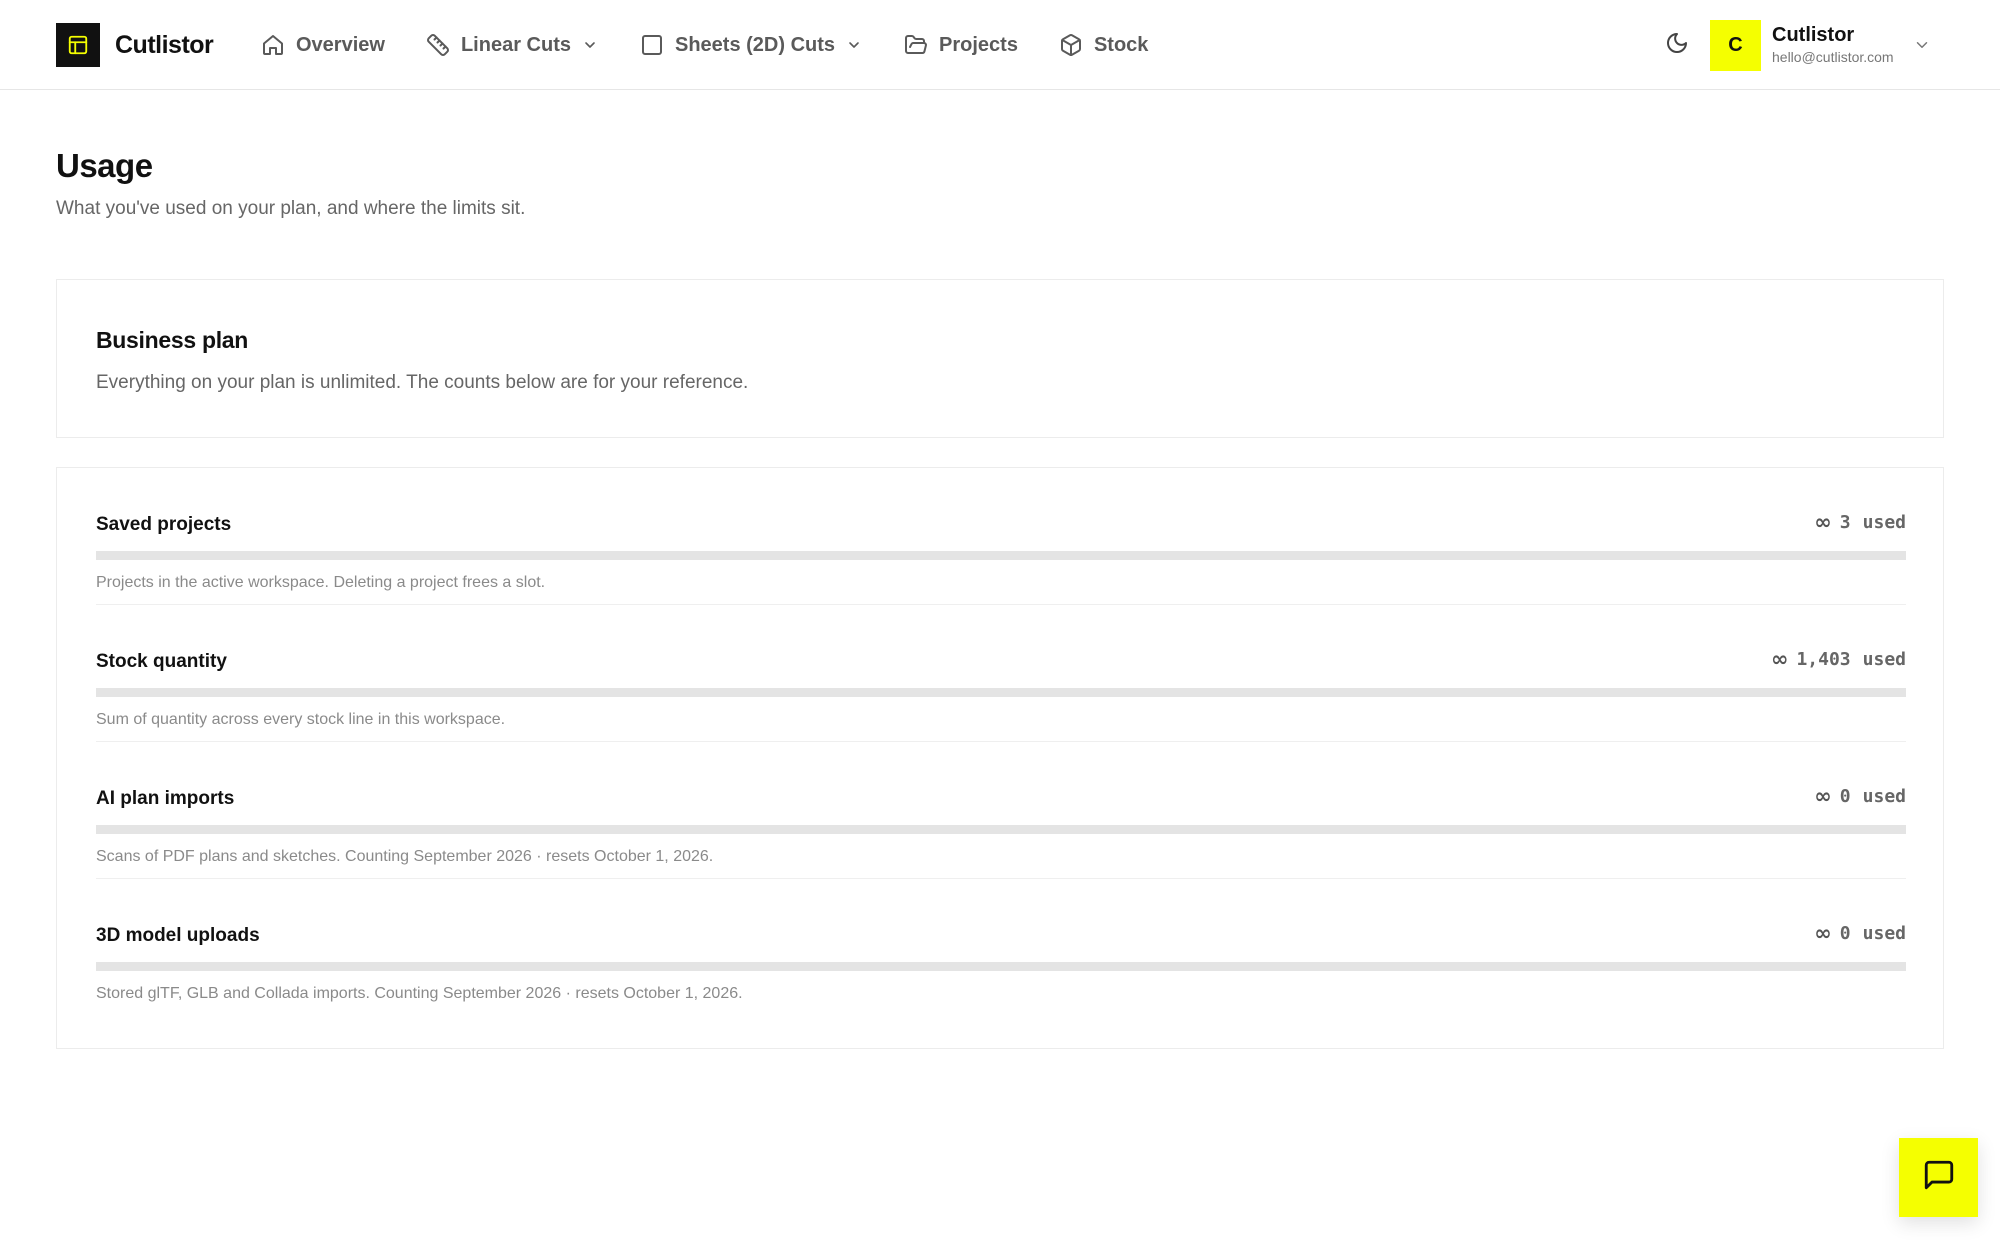  I want to click on usage-count: ∞ 1,403 used, so click(1838, 659).